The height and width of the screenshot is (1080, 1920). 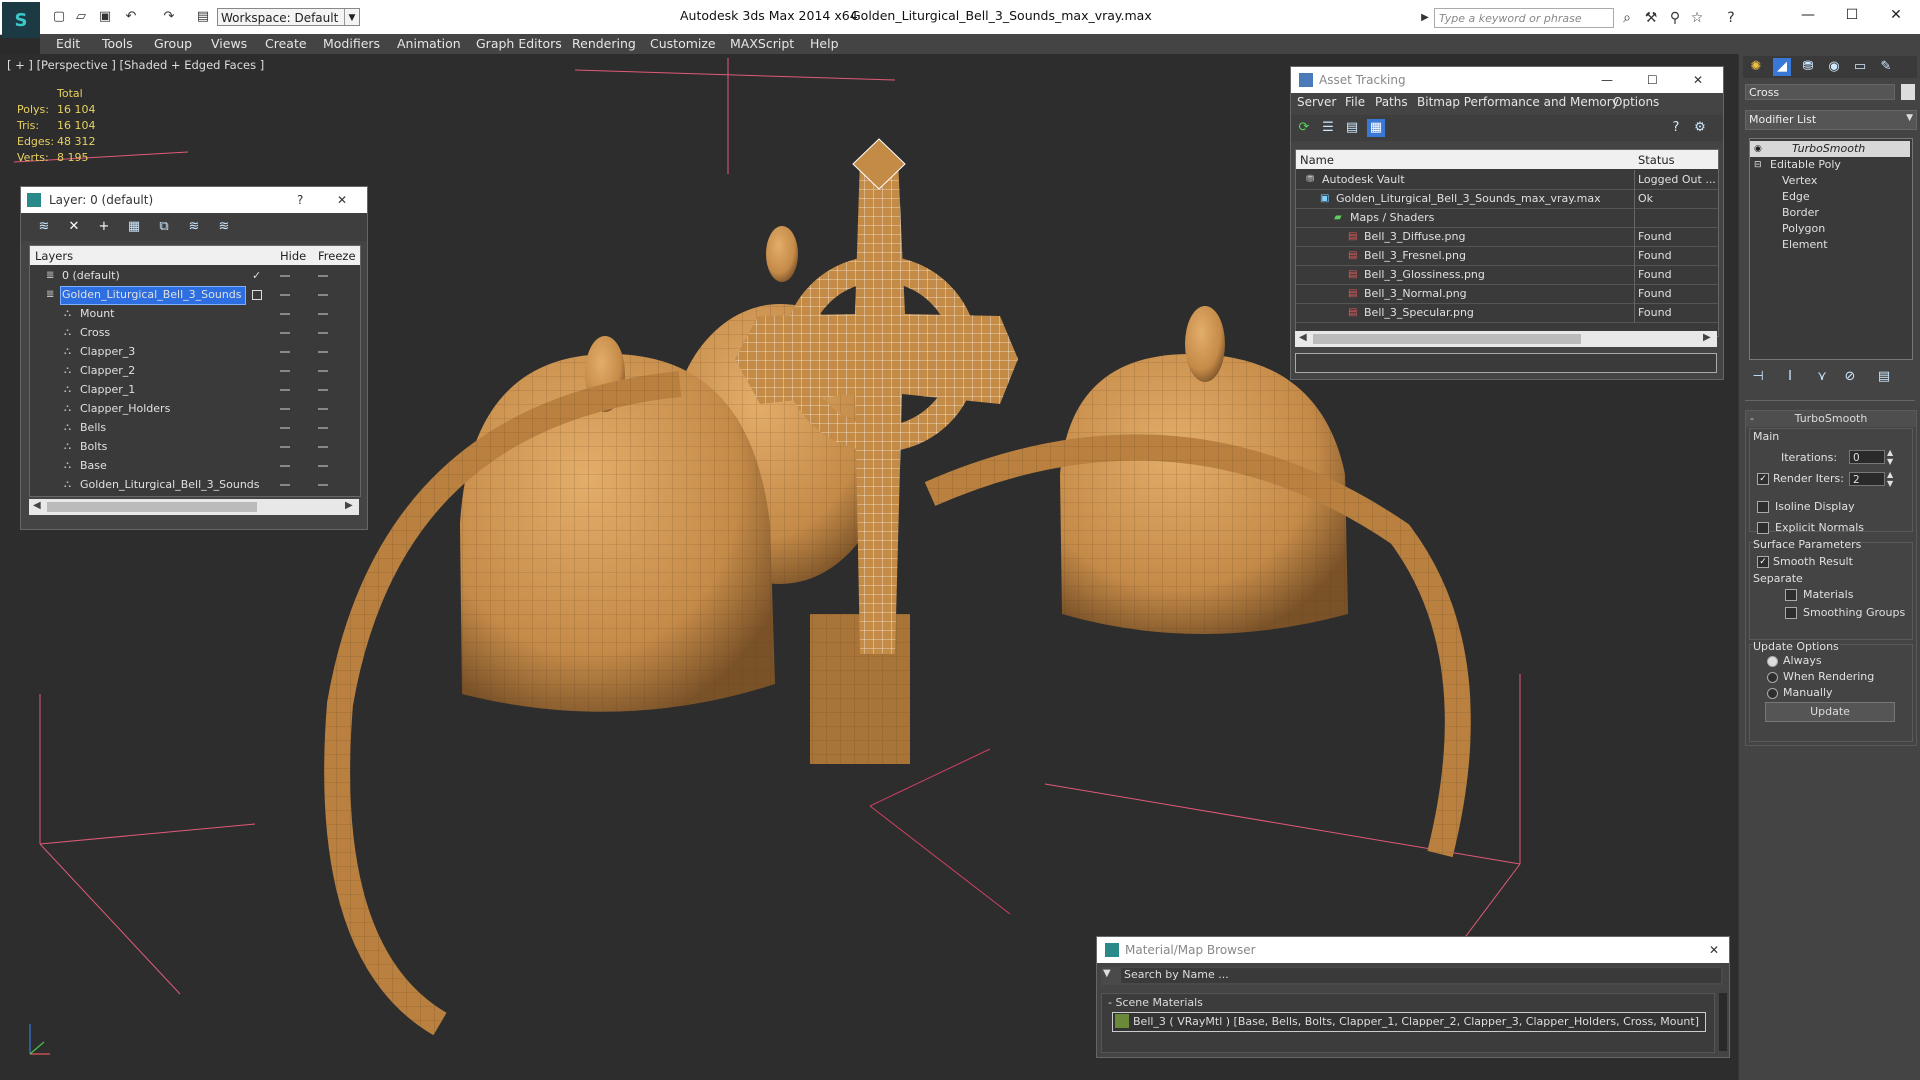 What do you see at coordinates (21, 20) in the screenshot?
I see `app-logo-icon: S` at bounding box center [21, 20].